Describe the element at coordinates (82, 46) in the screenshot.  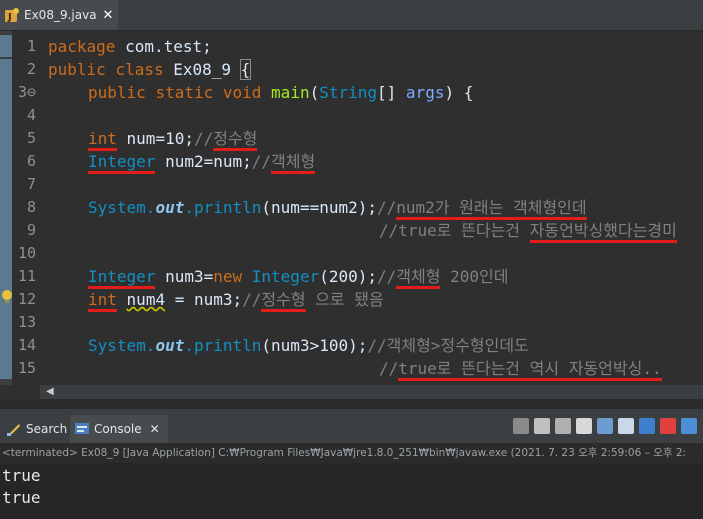
I see `keyword: package` at that location.